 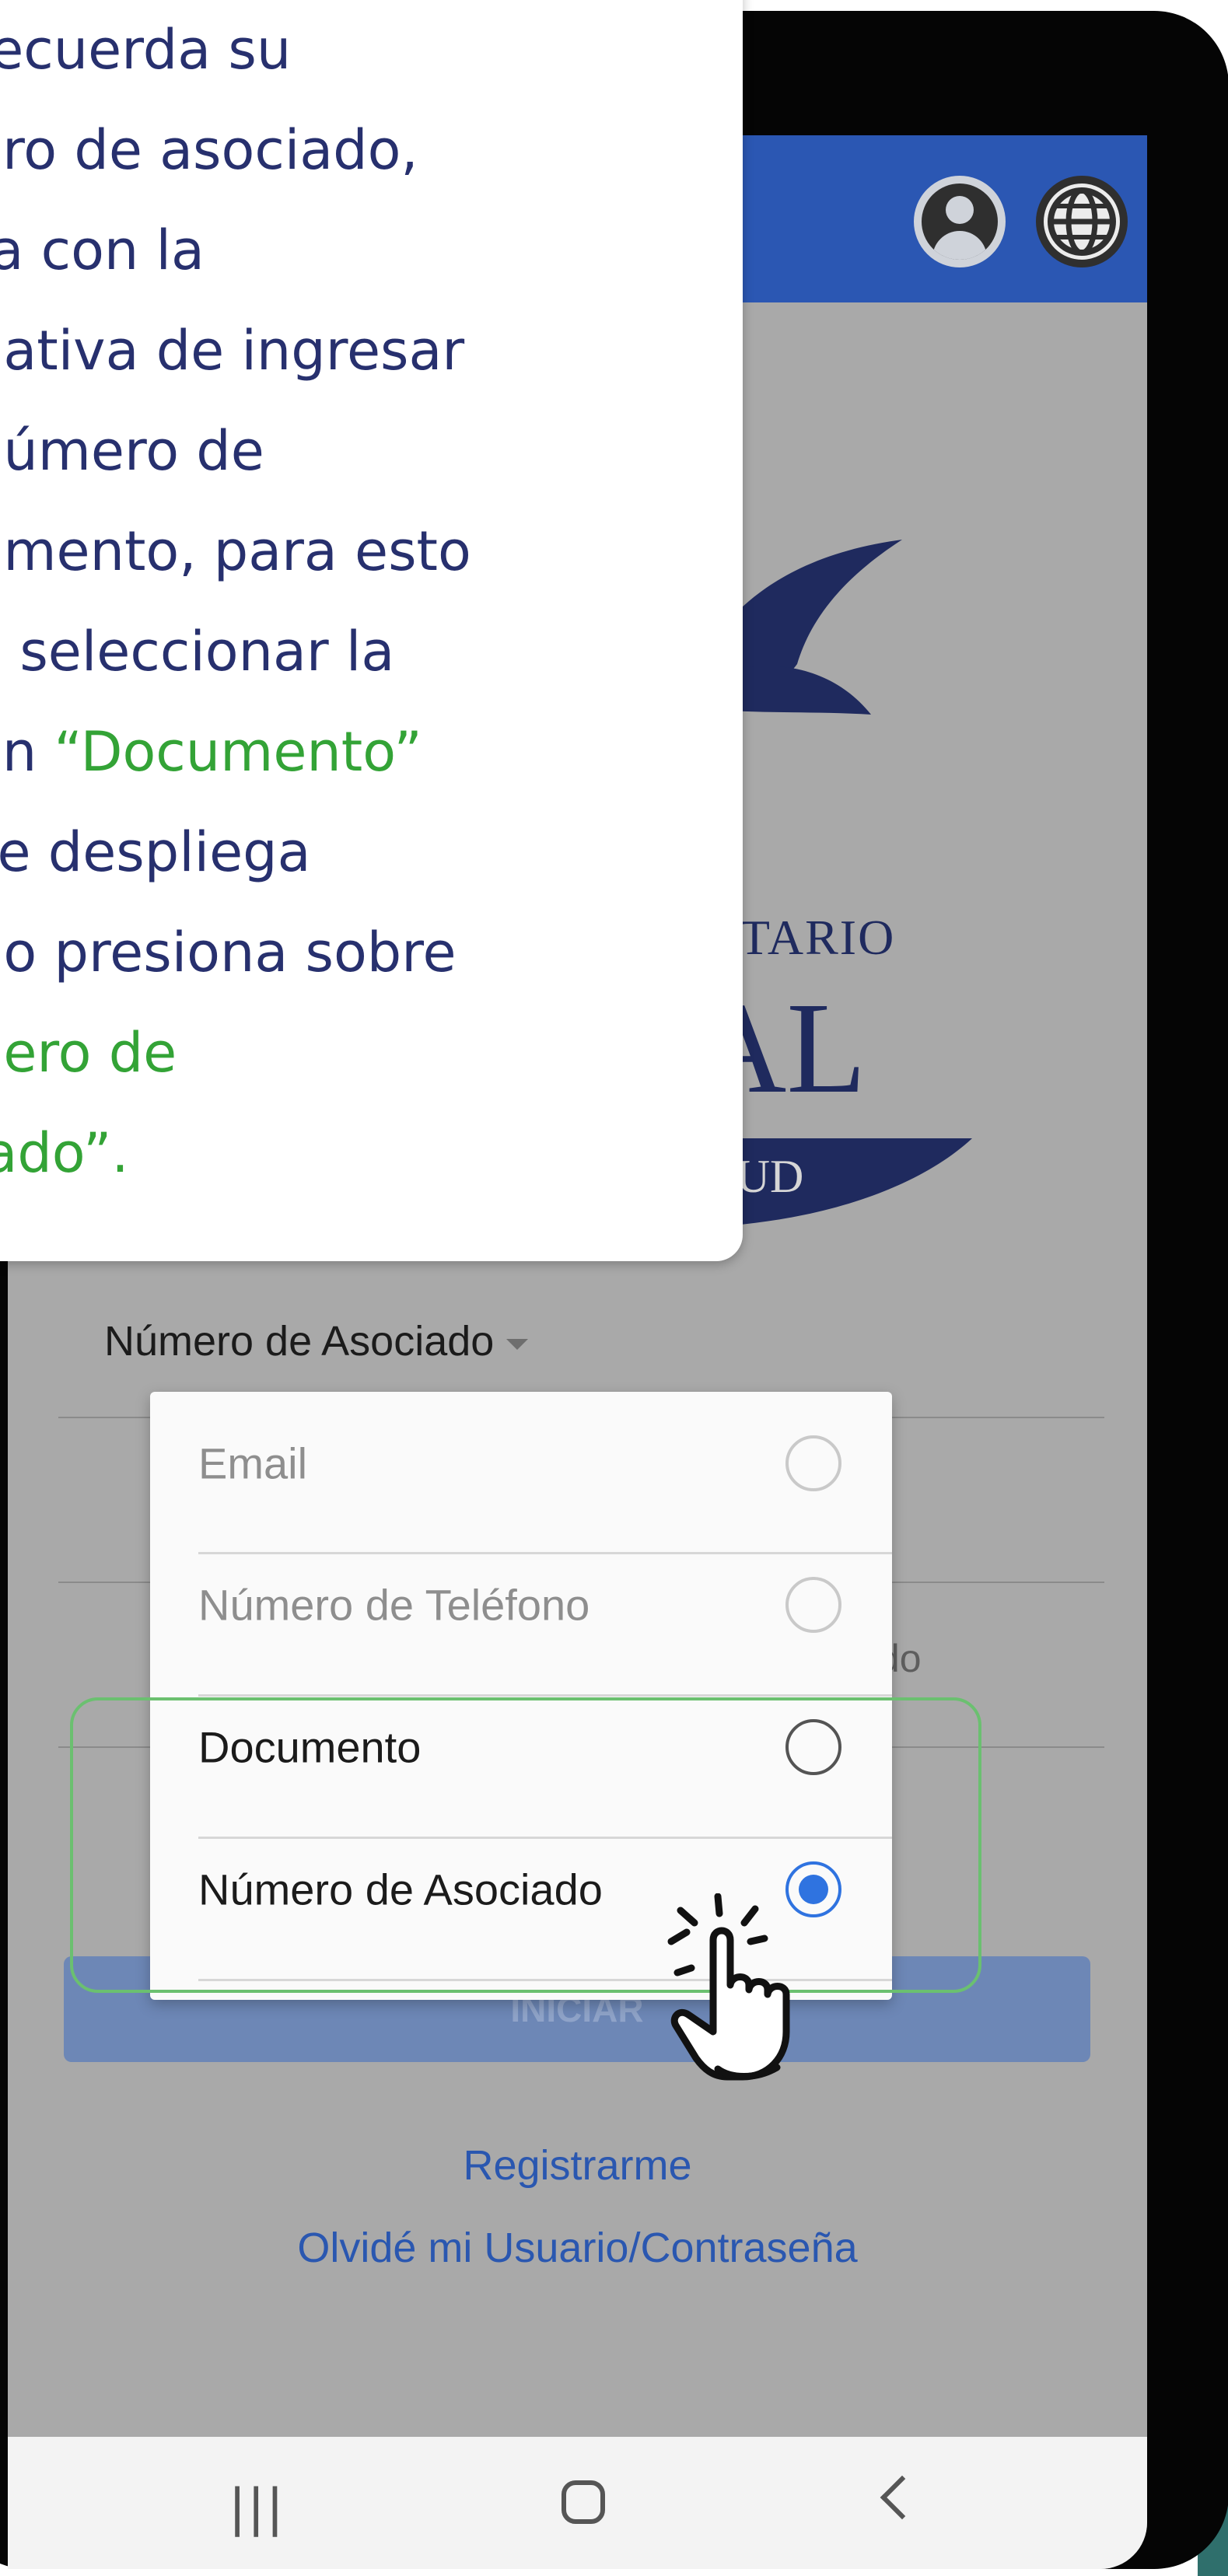 What do you see at coordinates (155, 852) in the screenshot?
I see `callout-line: se despliega` at bounding box center [155, 852].